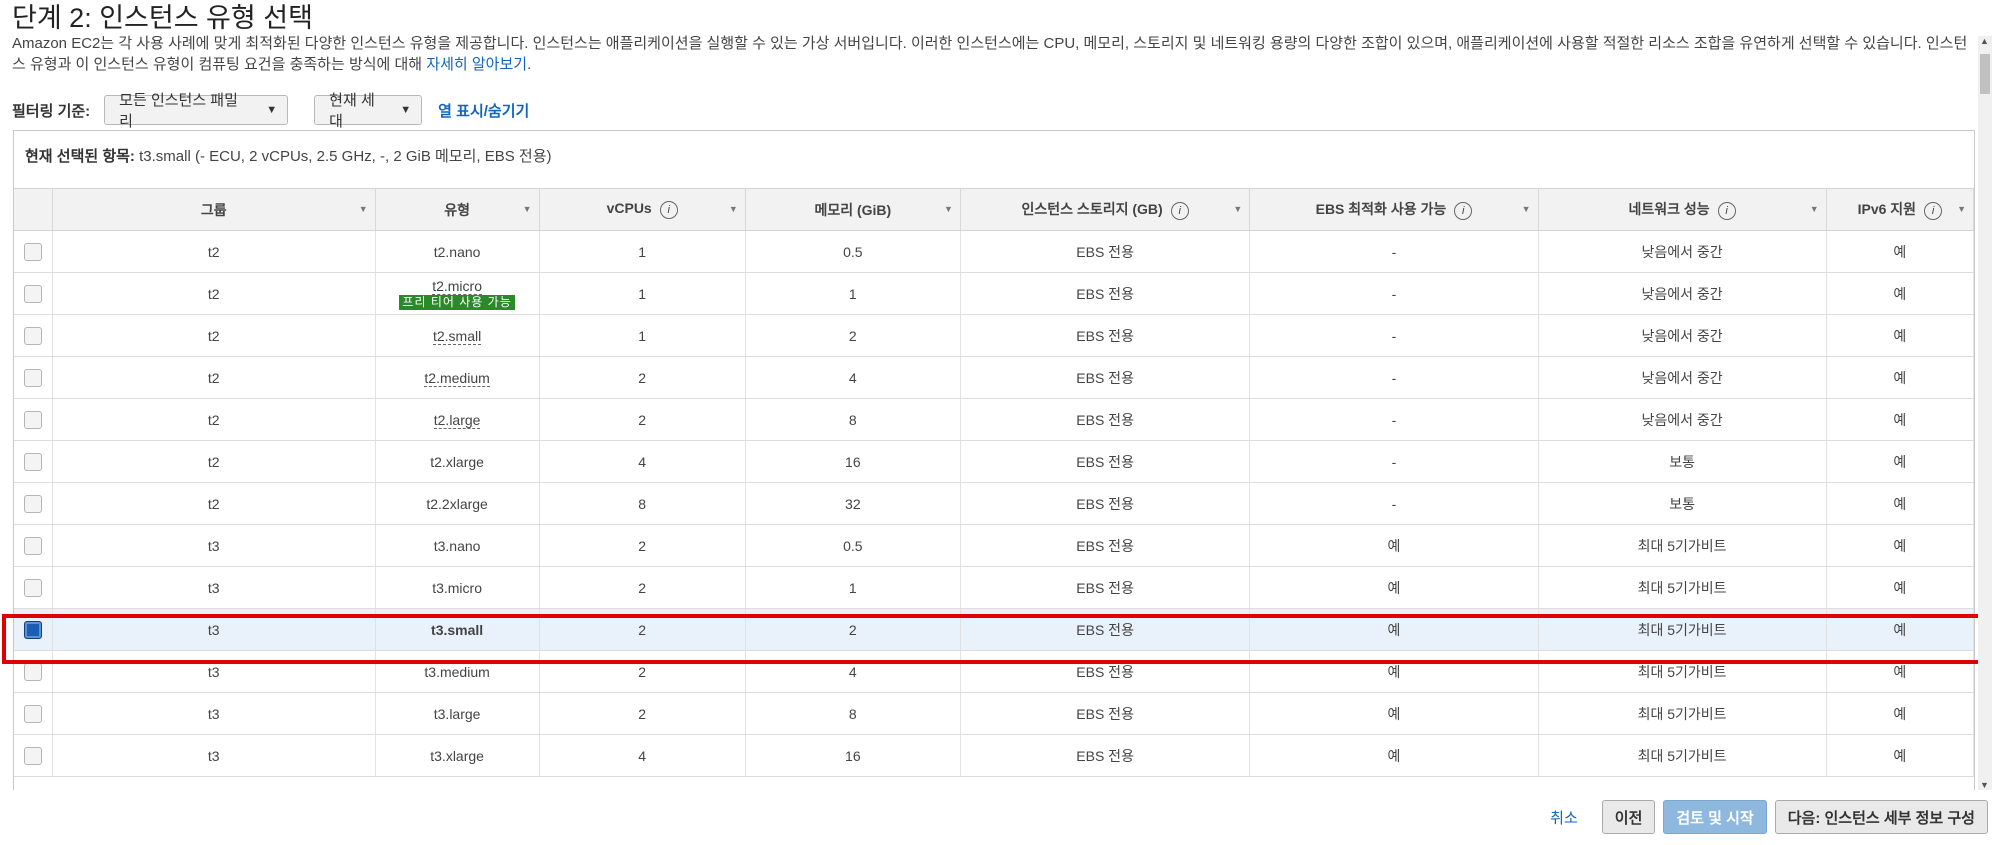 This screenshot has width=2002, height=845. Describe the element at coordinates (1381, 209) in the screenshot. I see `column-header-label: EBS 최적화 사용 가능` at that location.